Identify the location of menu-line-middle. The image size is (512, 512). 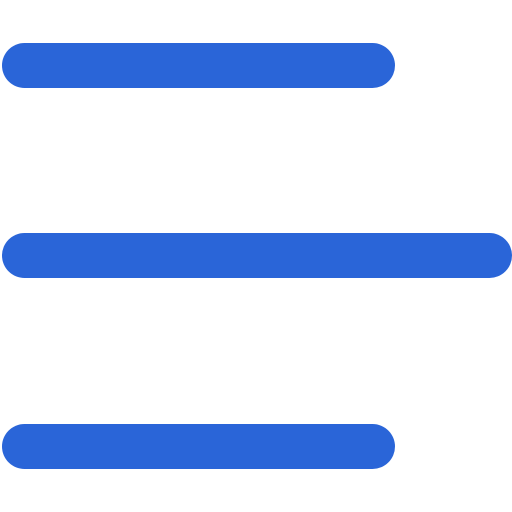
(257, 255).